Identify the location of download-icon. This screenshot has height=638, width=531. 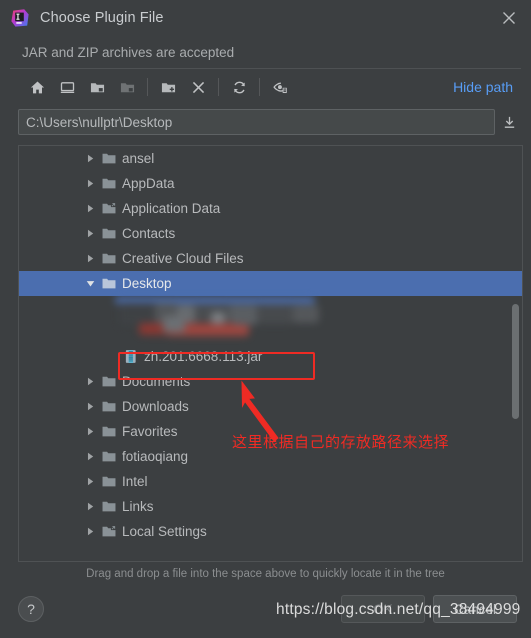
(509, 122).